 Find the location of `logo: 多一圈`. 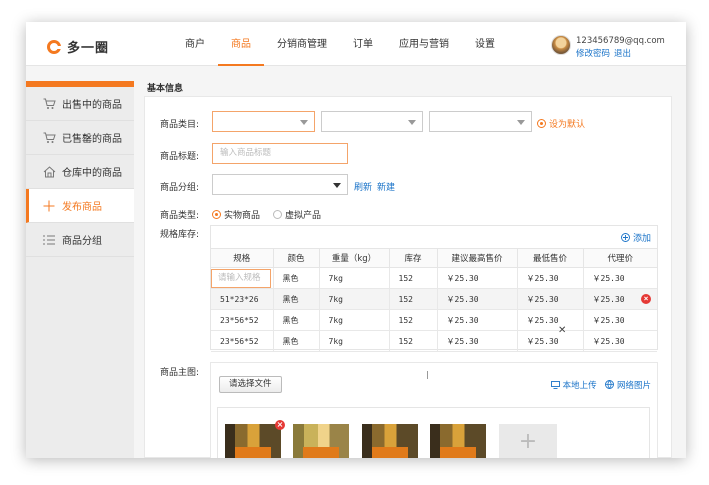

logo: 多一圈 is located at coordinates (78, 46).